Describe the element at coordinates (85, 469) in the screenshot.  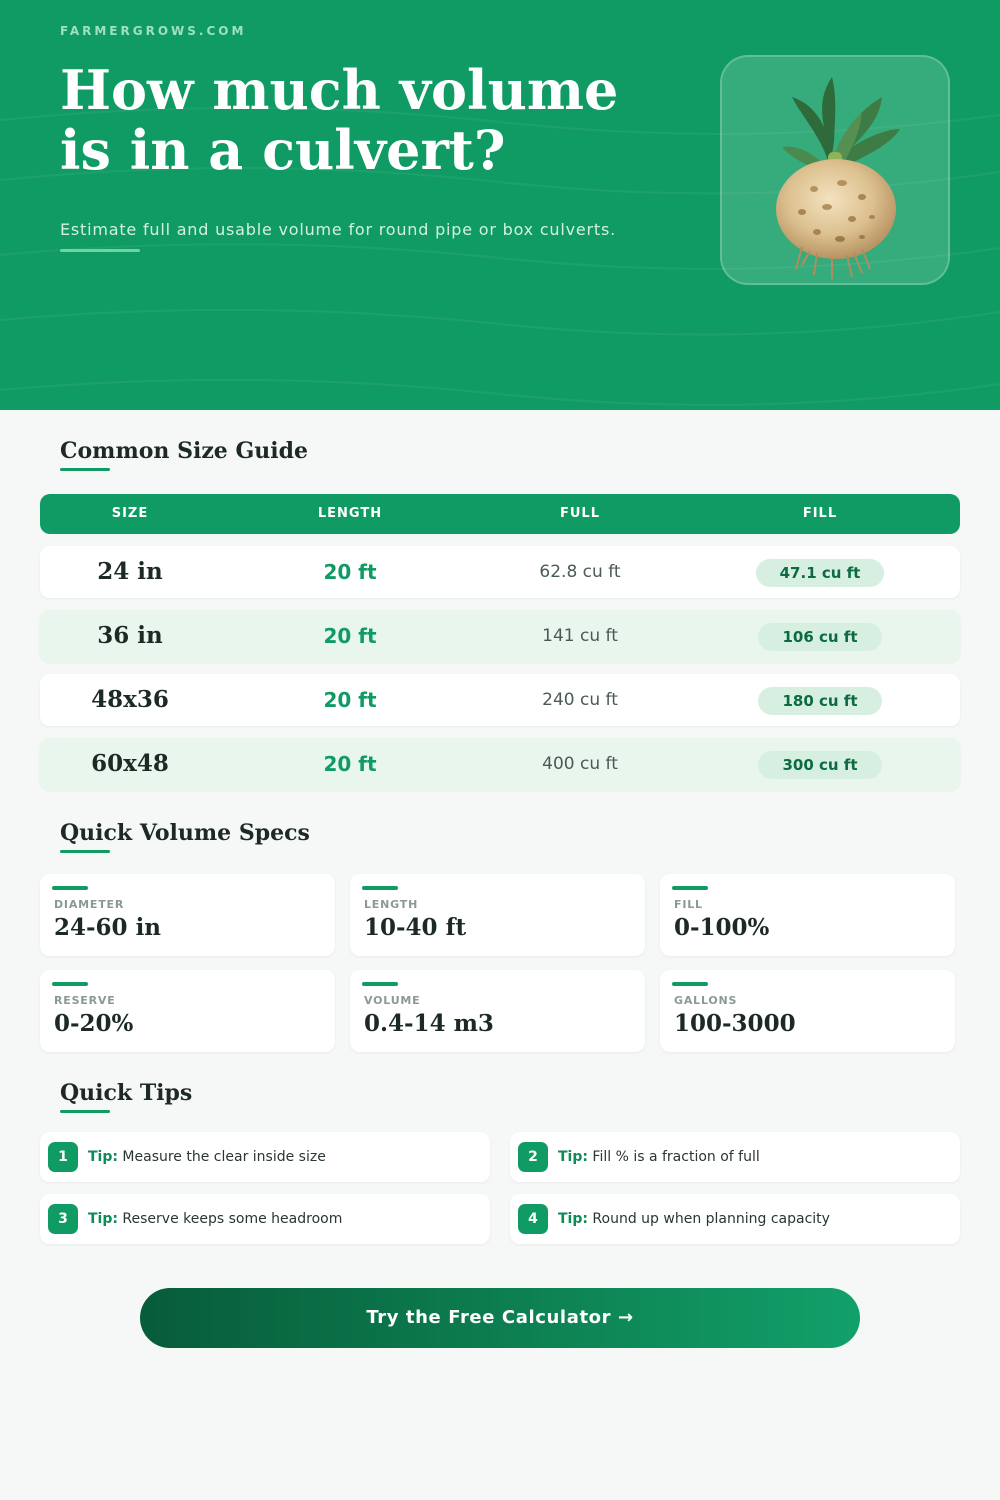
I see `size-guide-title-bar` at that location.